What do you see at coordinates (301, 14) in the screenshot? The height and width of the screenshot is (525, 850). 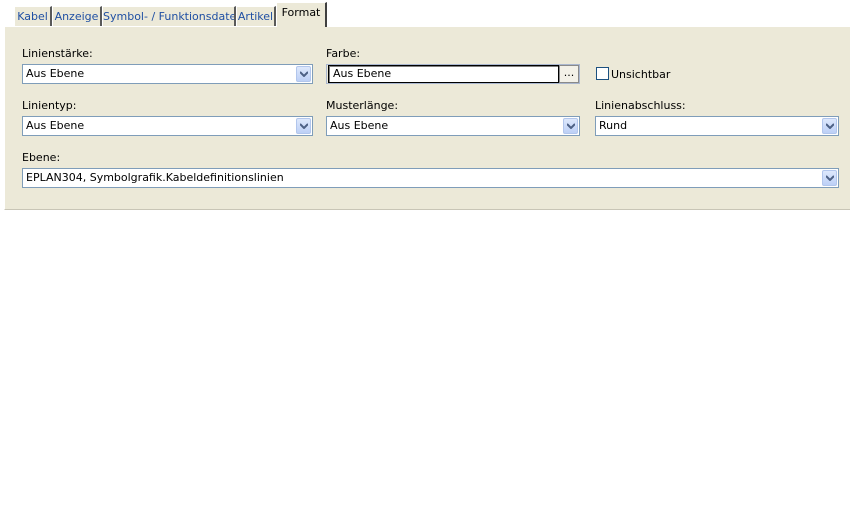 I see `tab-format: Format` at bounding box center [301, 14].